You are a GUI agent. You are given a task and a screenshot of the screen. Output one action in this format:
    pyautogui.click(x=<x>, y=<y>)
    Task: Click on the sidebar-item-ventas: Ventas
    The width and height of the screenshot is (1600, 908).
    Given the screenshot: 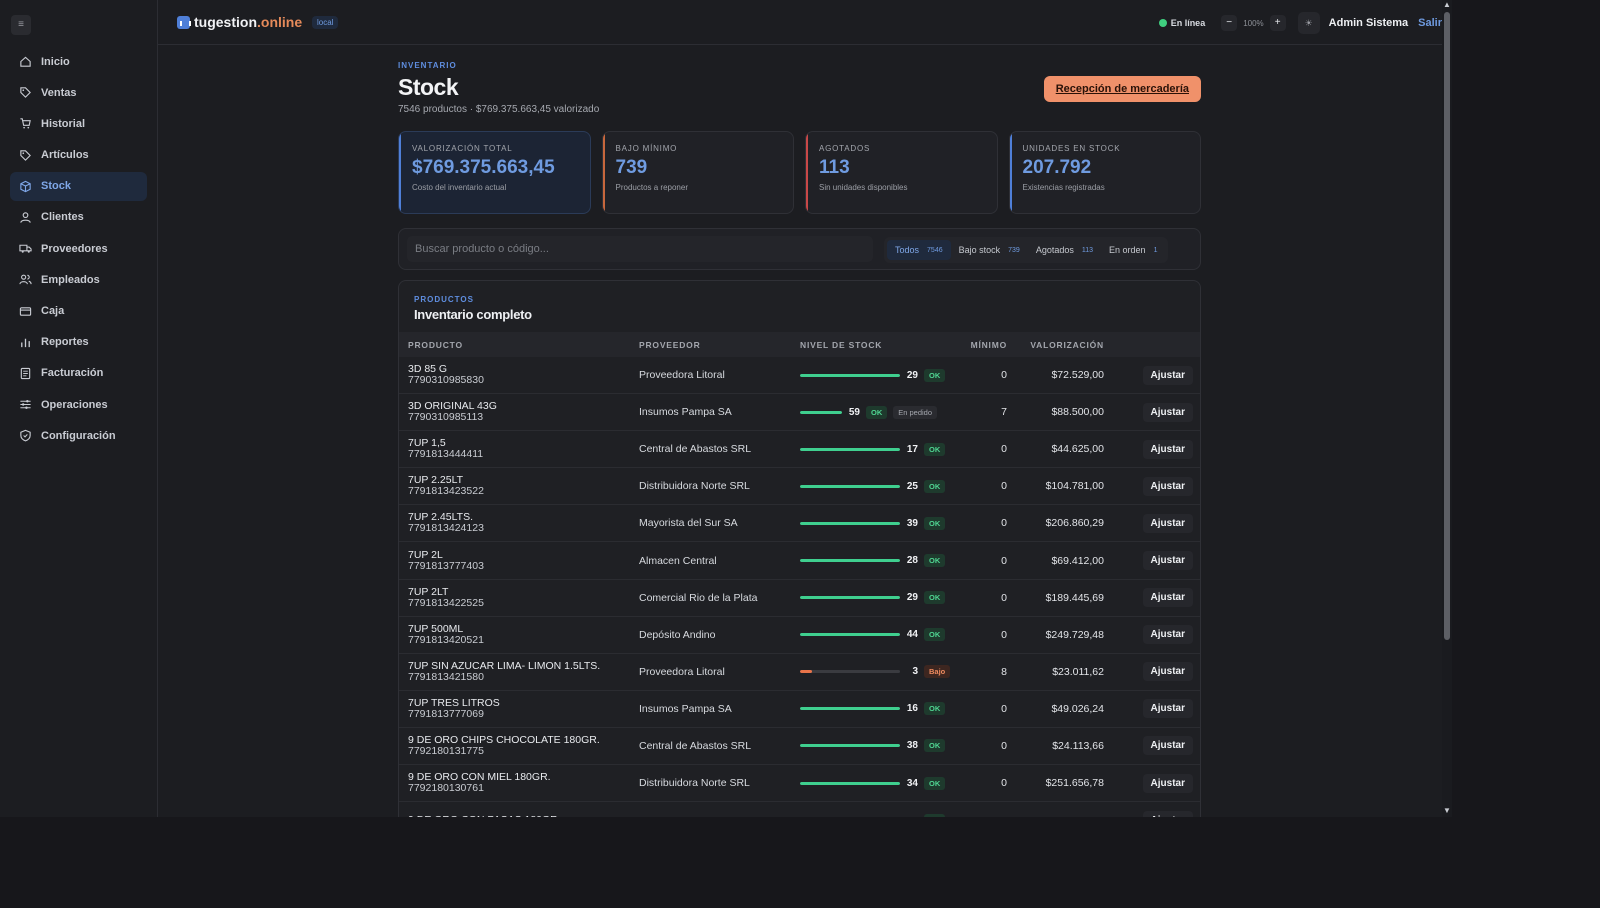 What is the action you would take?
    pyautogui.click(x=78, y=92)
    